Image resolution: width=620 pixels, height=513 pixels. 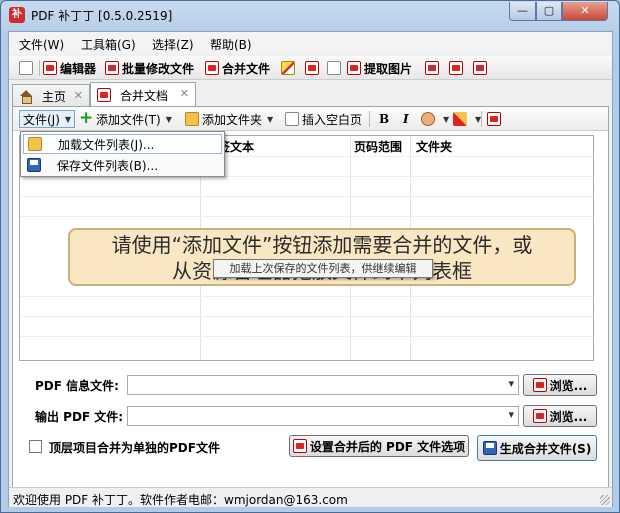 I want to click on column-header-page-range: 页码范围, so click(x=378, y=146).